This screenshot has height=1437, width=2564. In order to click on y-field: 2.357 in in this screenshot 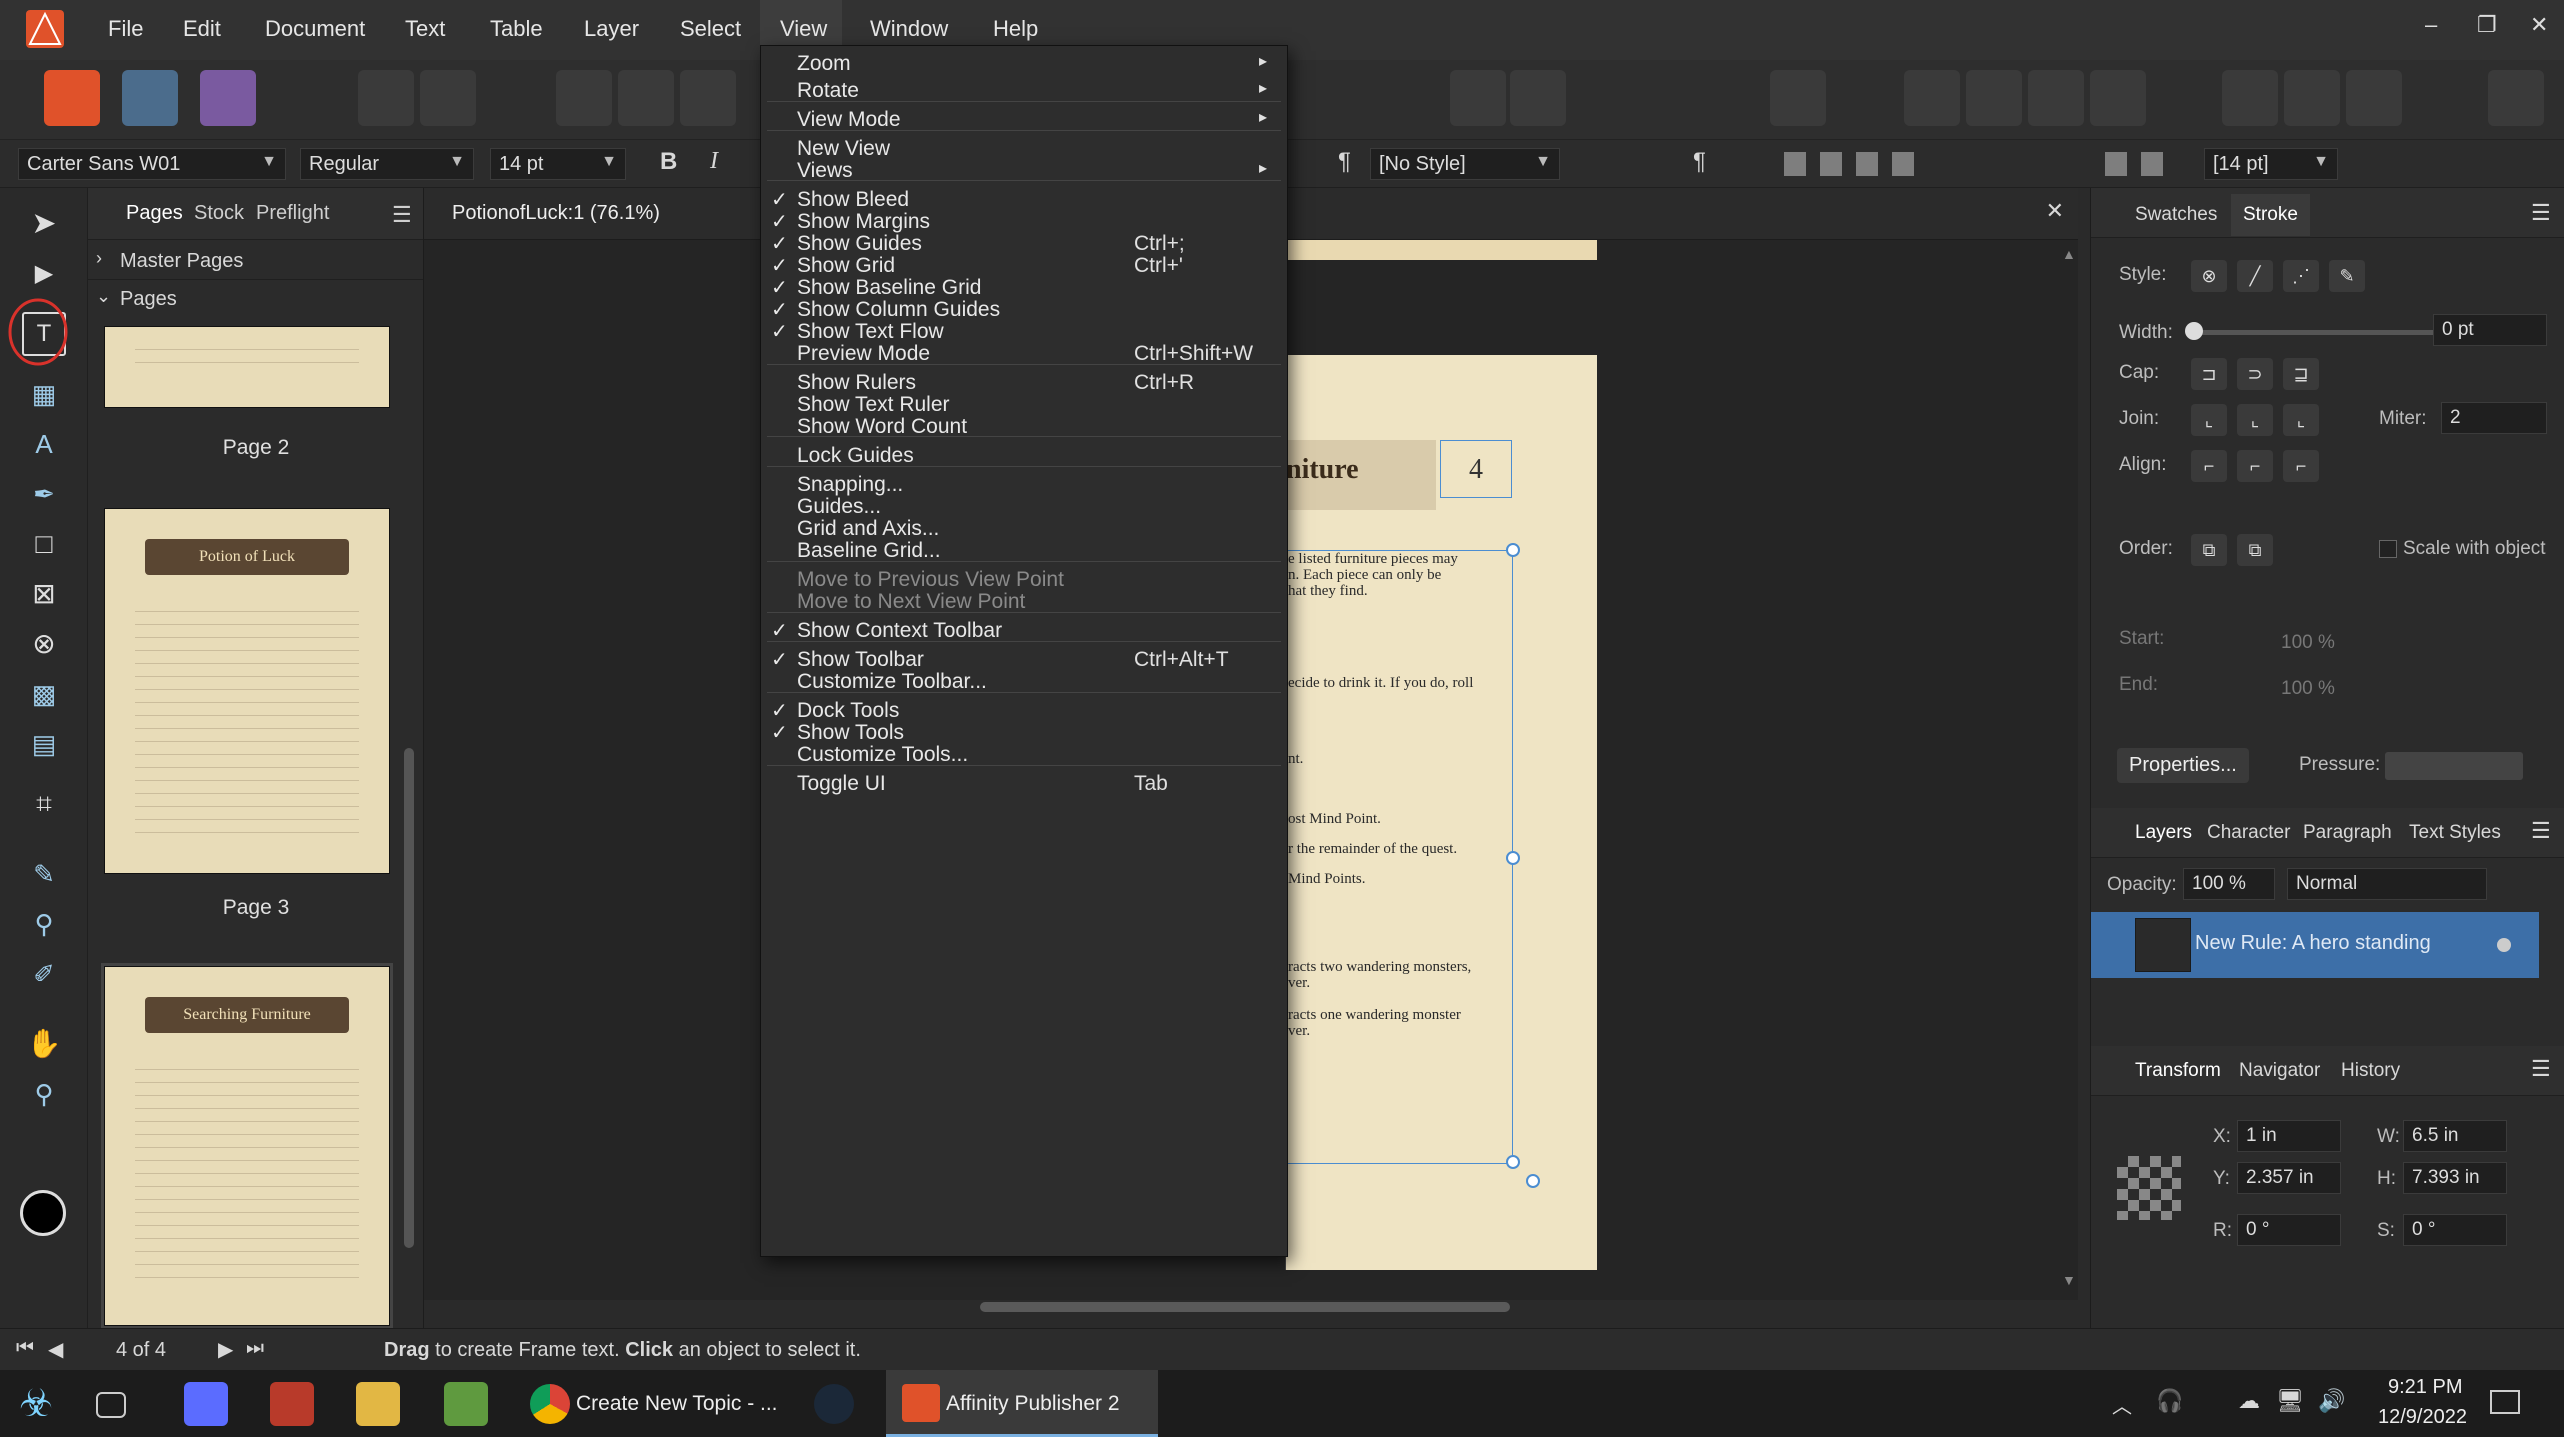, I will do `click(2289, 1178)`.